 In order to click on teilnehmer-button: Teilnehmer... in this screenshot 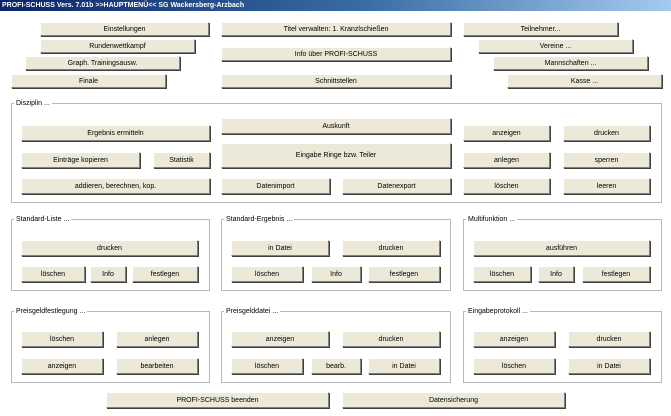, I will do `click(540, 29)`.